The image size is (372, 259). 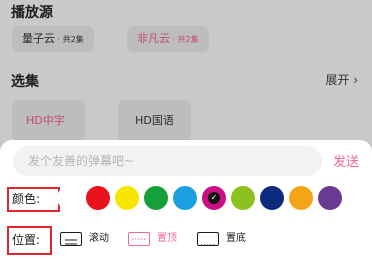 I want to click on color-swatch-yellow, so click(x=127, y=198).